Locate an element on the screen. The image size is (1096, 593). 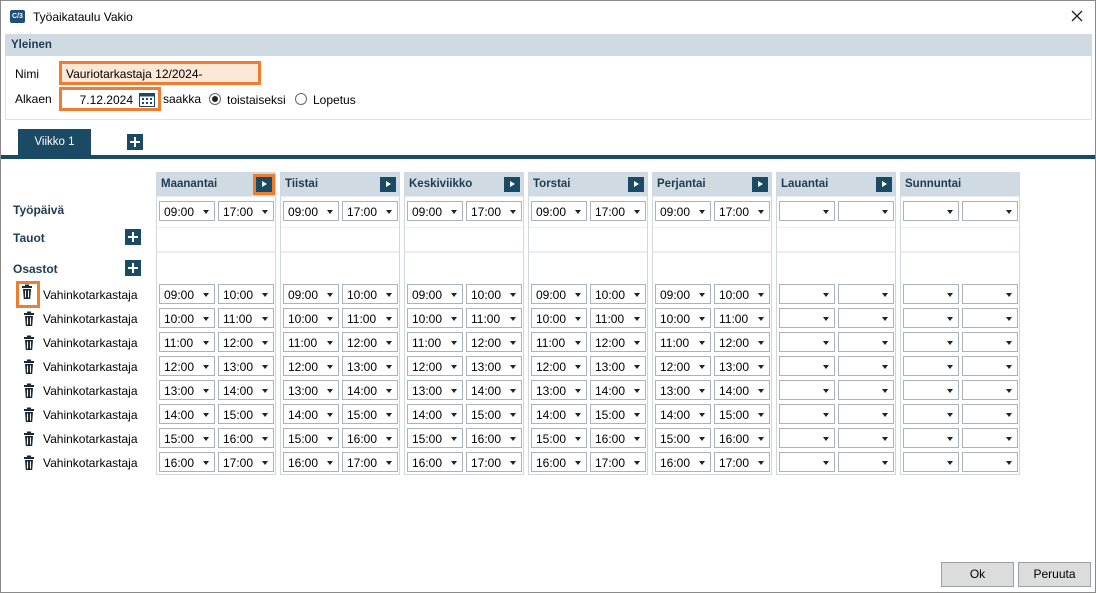
radio-indefinite is located at coordinates (215, 99).